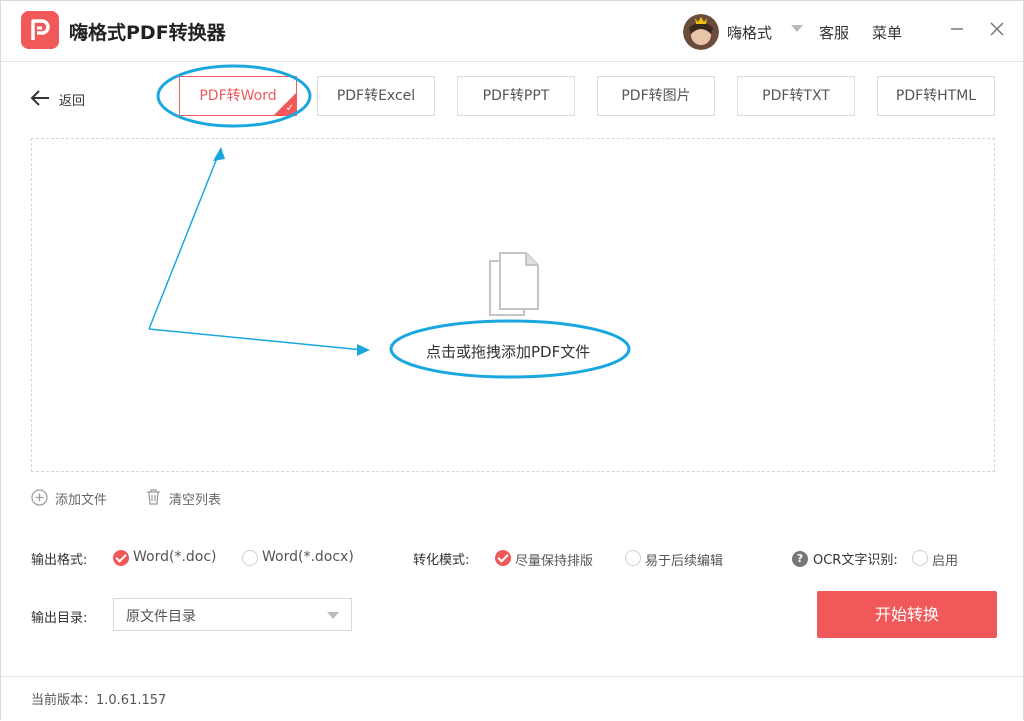 The image size is (1024, 721). Describe the element at coordinates (232, 614) in the screenshot. I see `output-dir-select: 原文件目录` at that location.